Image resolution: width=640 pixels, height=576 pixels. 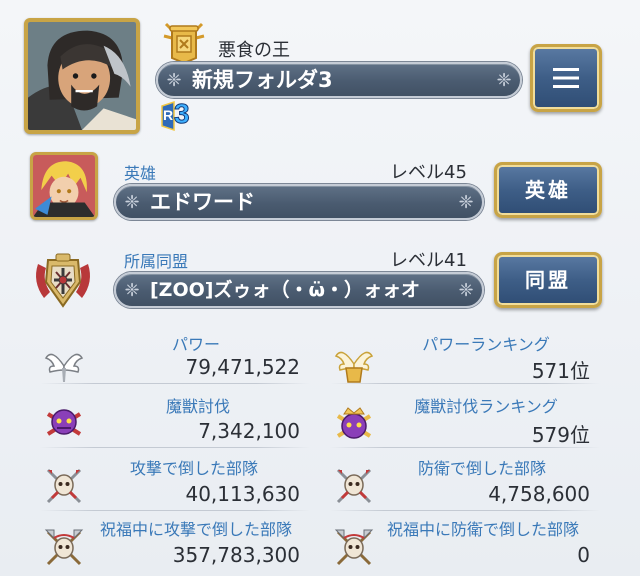 What do you see at coordinates (64, 364) in the screenshot?
I see `wings-icon` at bounding box center [64, 364].